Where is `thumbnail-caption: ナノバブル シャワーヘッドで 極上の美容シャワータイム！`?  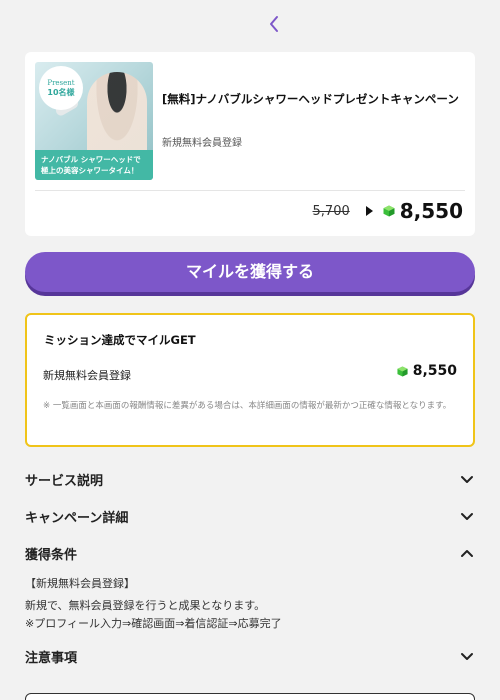 thumbnail-caption: ナノバブル シャワーヘッドで 極上の美容シャワータイム！ is located at coordinates (94, 165).